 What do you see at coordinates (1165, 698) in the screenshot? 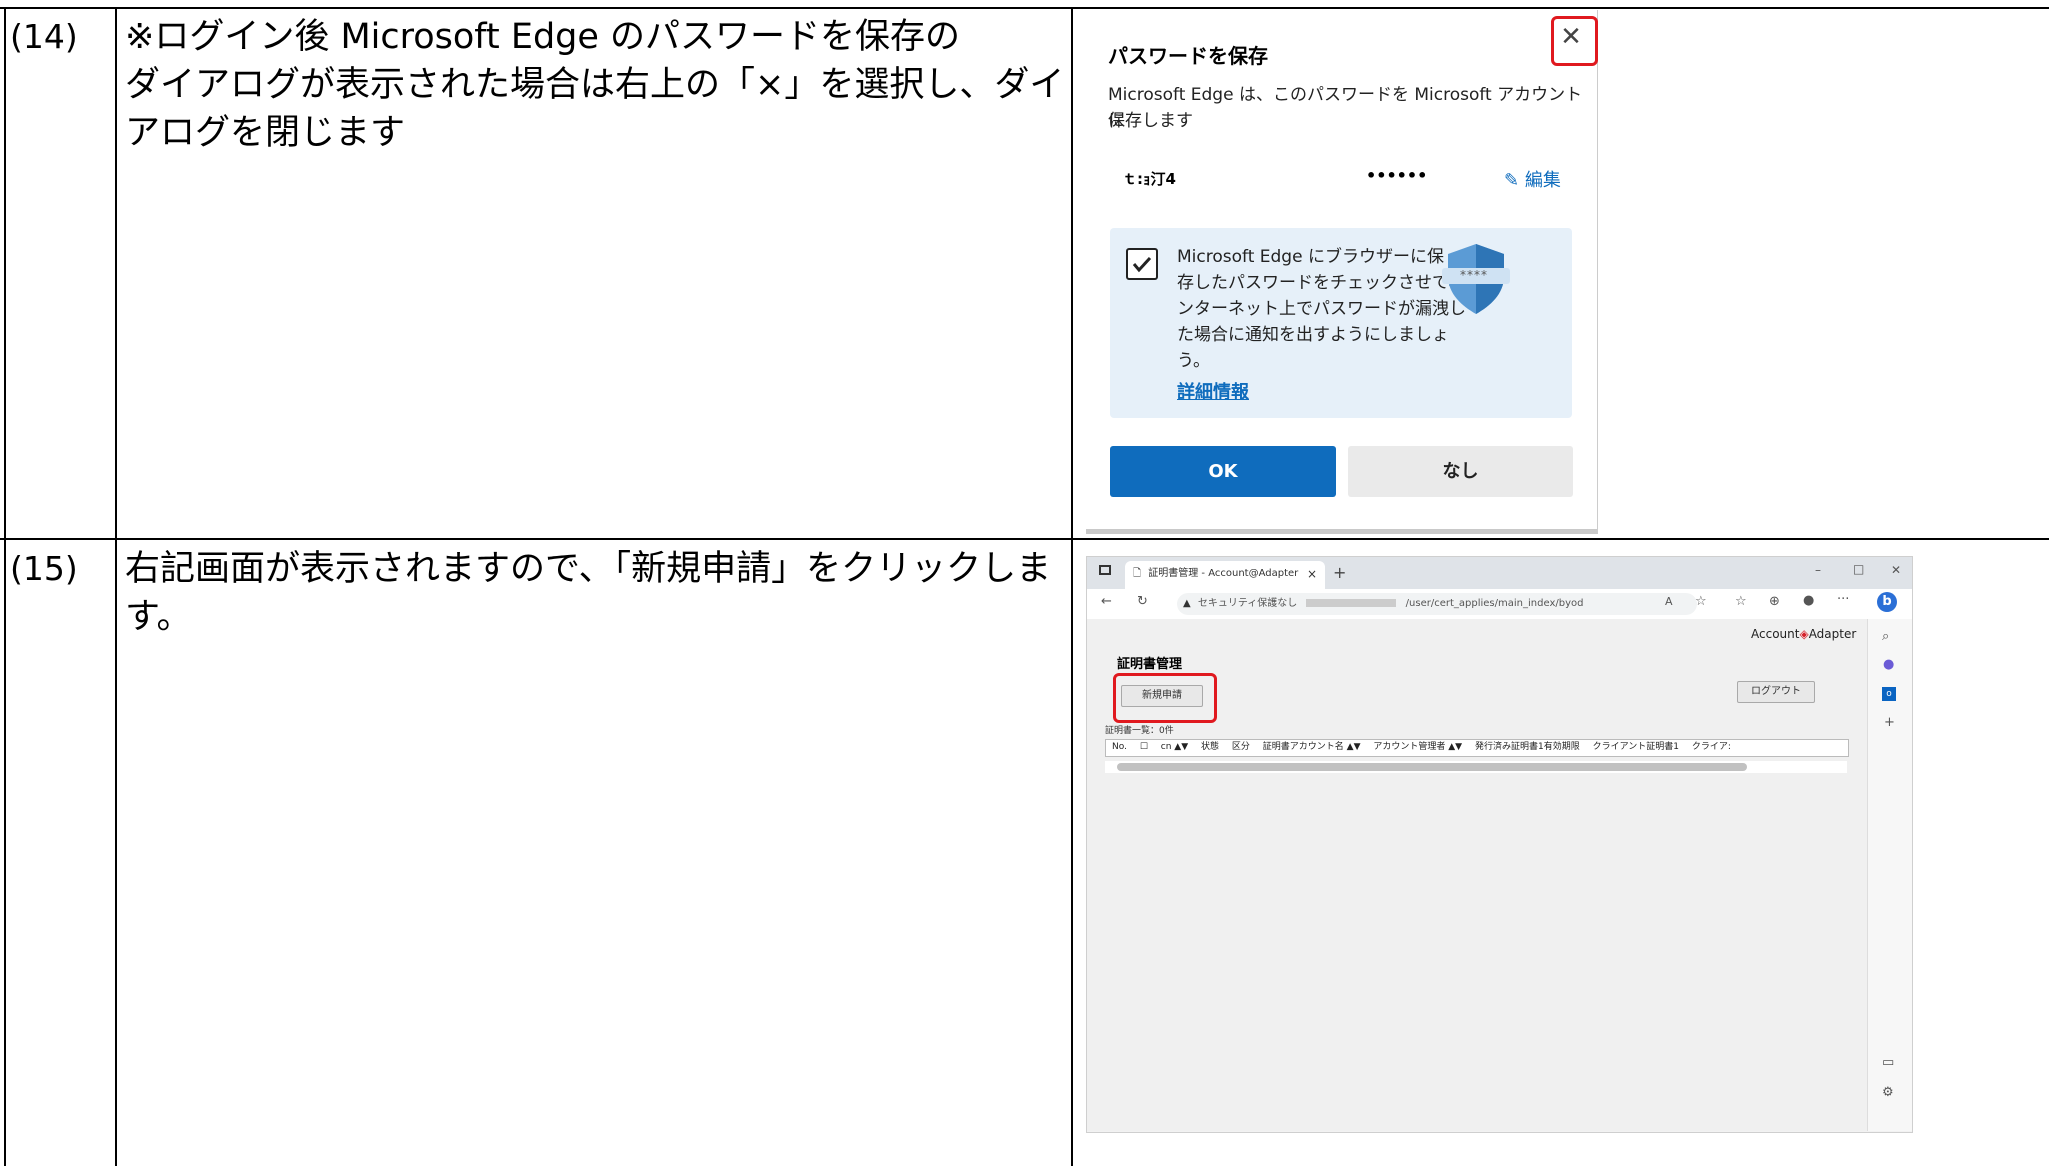
I see `new-request-highlight-box` at bounding box center [1165, 698].